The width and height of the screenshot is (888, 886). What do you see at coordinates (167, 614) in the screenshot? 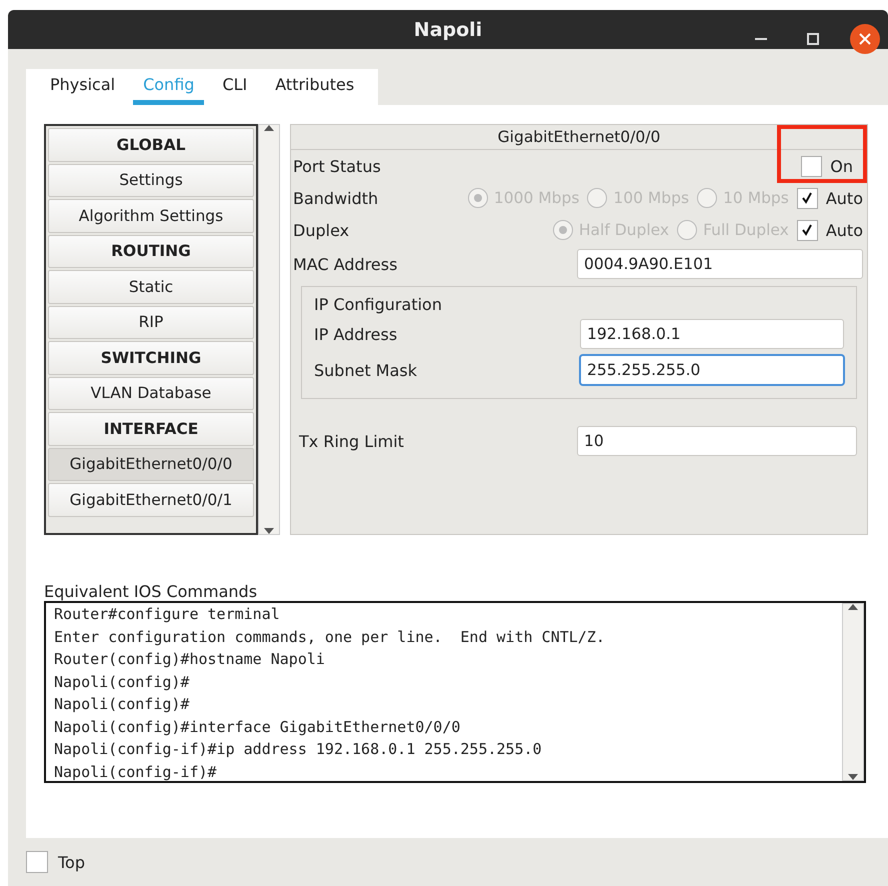
I see `command-line: Router#configure terminal` at bounding box center [167, 614].